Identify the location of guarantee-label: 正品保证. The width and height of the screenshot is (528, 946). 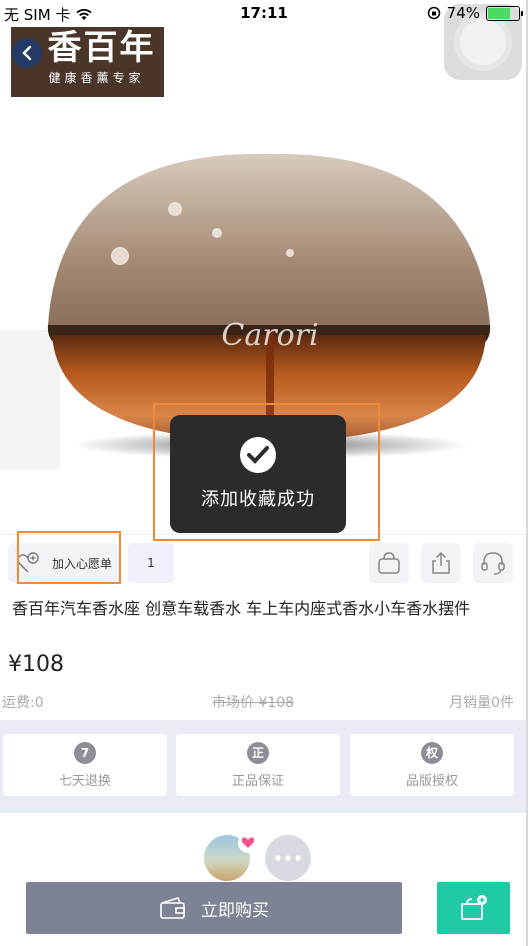
(257, 781).